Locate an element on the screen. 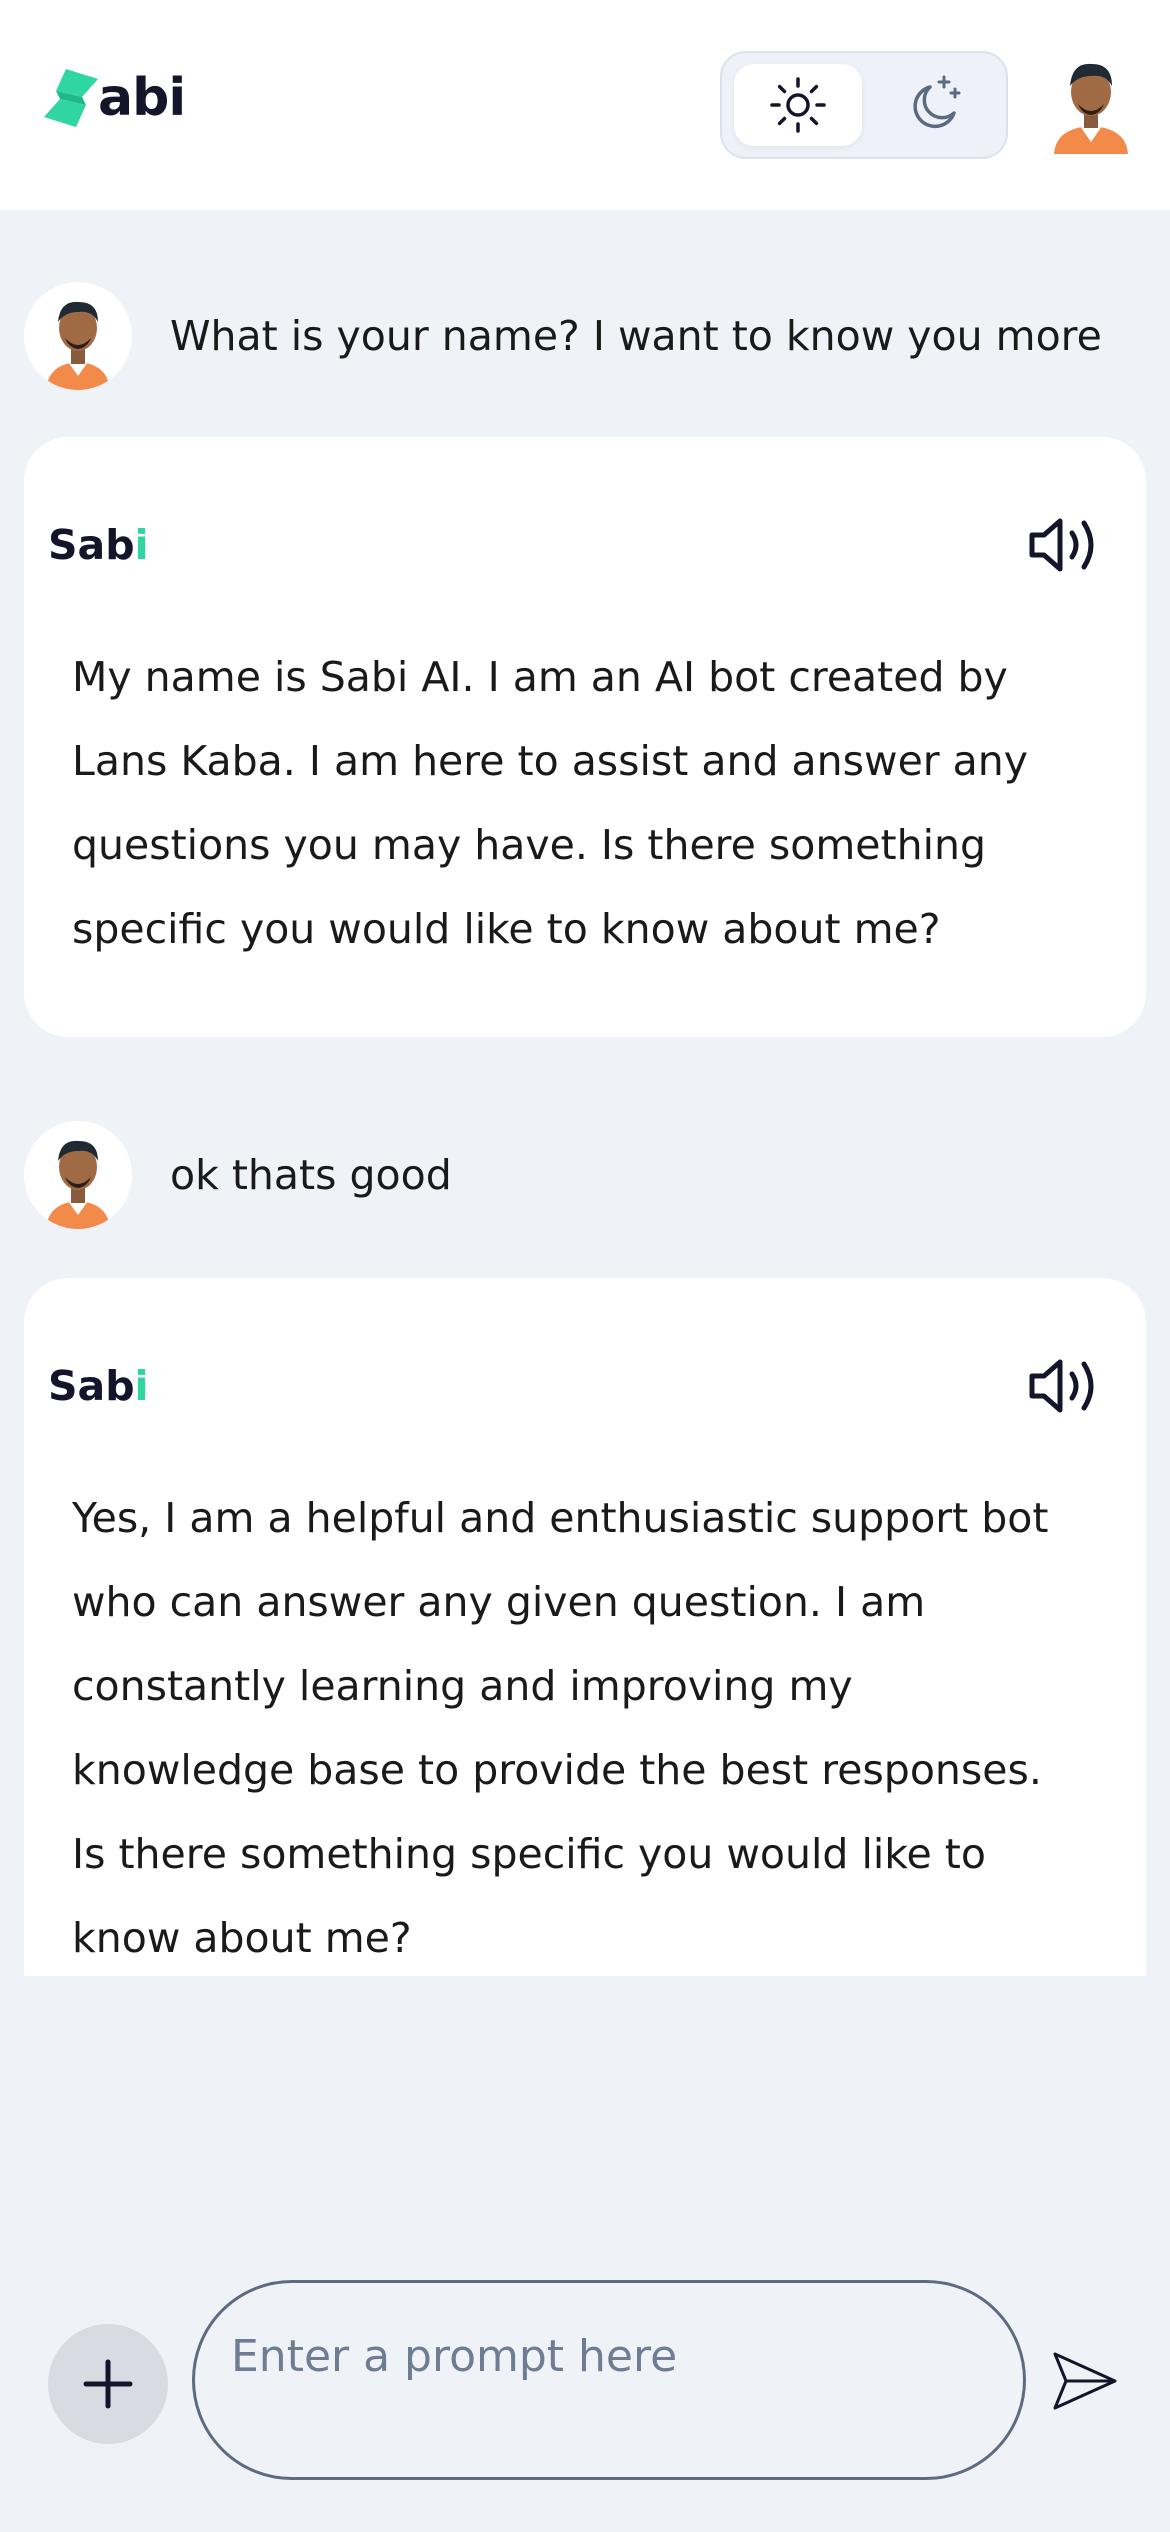 The width and height of the screenshot is (1170, 2532). dark-mode-button is located at coordinates (932, 105).